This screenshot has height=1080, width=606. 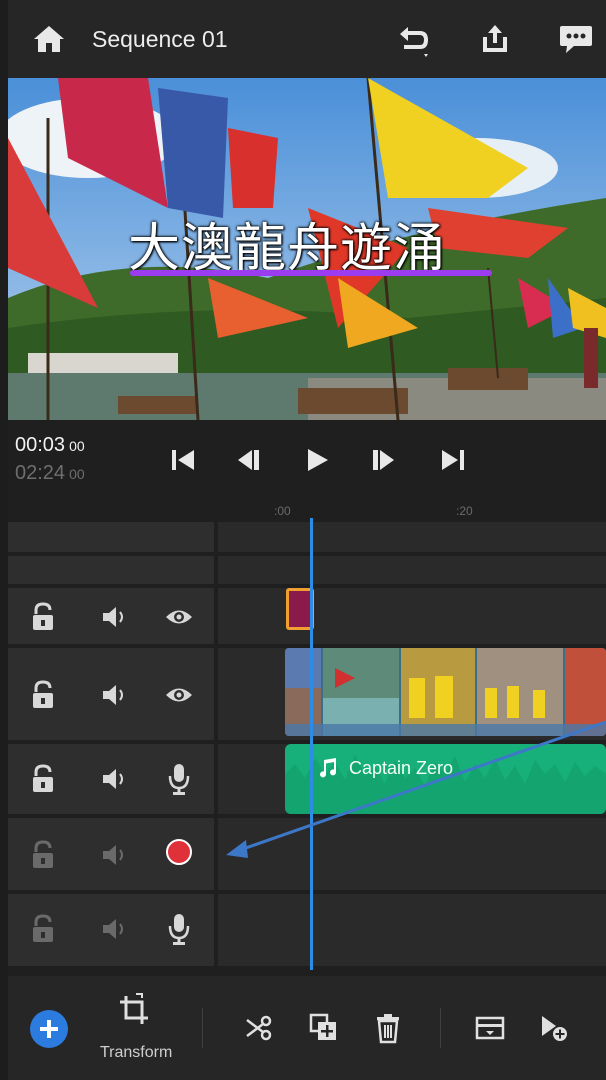 What do you see at coordinates (445, 779) in the screenshot?
I see `audio-clip: Captain Zero` at bounding box center [445, 779].